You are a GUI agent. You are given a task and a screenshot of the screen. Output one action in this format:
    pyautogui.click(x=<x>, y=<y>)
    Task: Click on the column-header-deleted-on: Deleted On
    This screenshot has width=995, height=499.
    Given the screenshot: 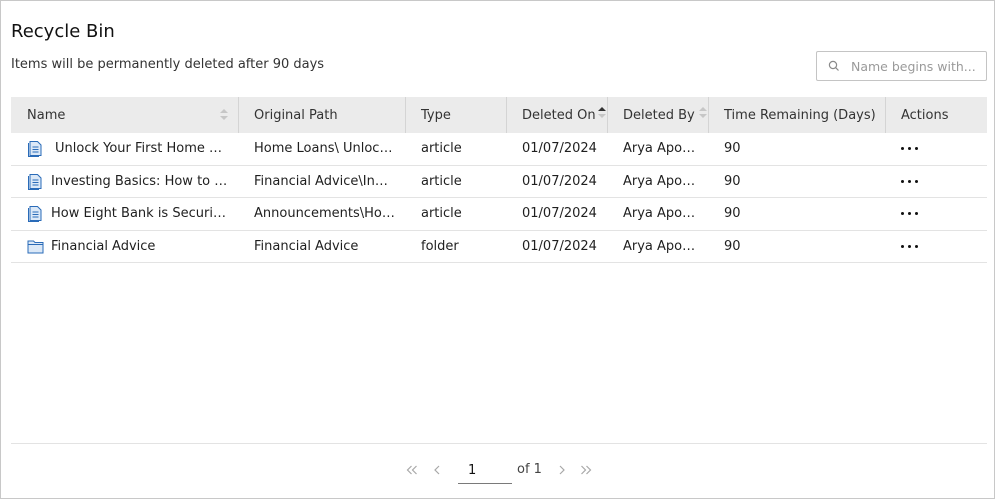 What is the action you would take?
    pyautogui.click(x=556, y=115)
    